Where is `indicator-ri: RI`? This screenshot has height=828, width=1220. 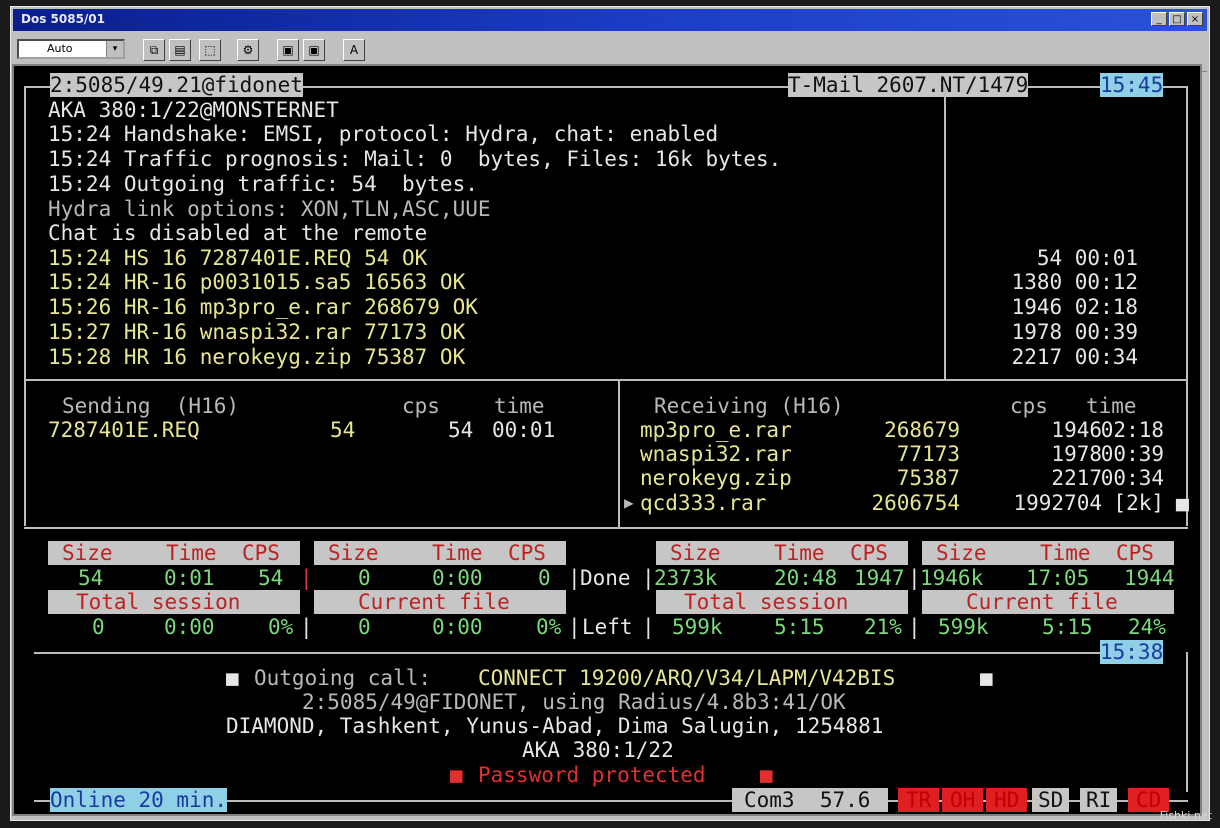 indicator-ri: RI is located at coordinates (1099, 800).